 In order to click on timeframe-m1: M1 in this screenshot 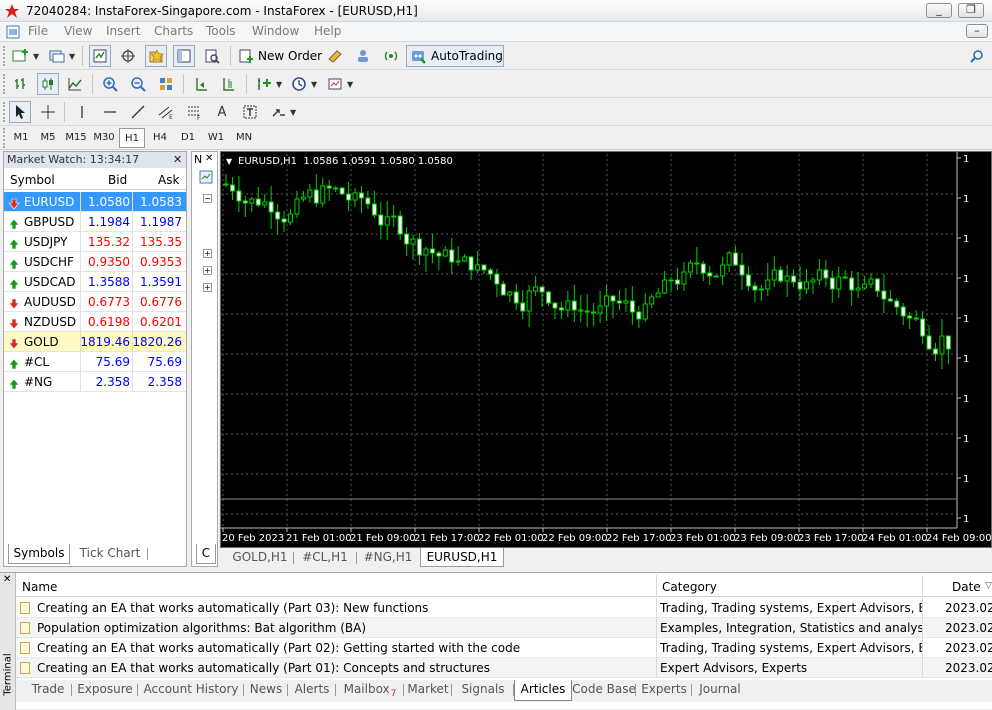, I will do `click(21, 138)`.